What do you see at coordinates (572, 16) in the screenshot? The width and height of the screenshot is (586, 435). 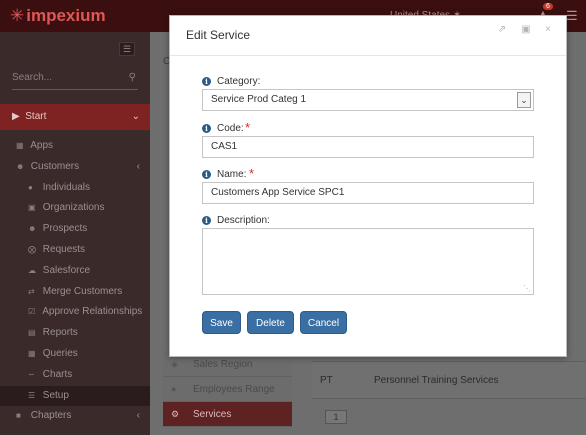 I see `menu-icon: ☰` at bounding box center [572, 16].